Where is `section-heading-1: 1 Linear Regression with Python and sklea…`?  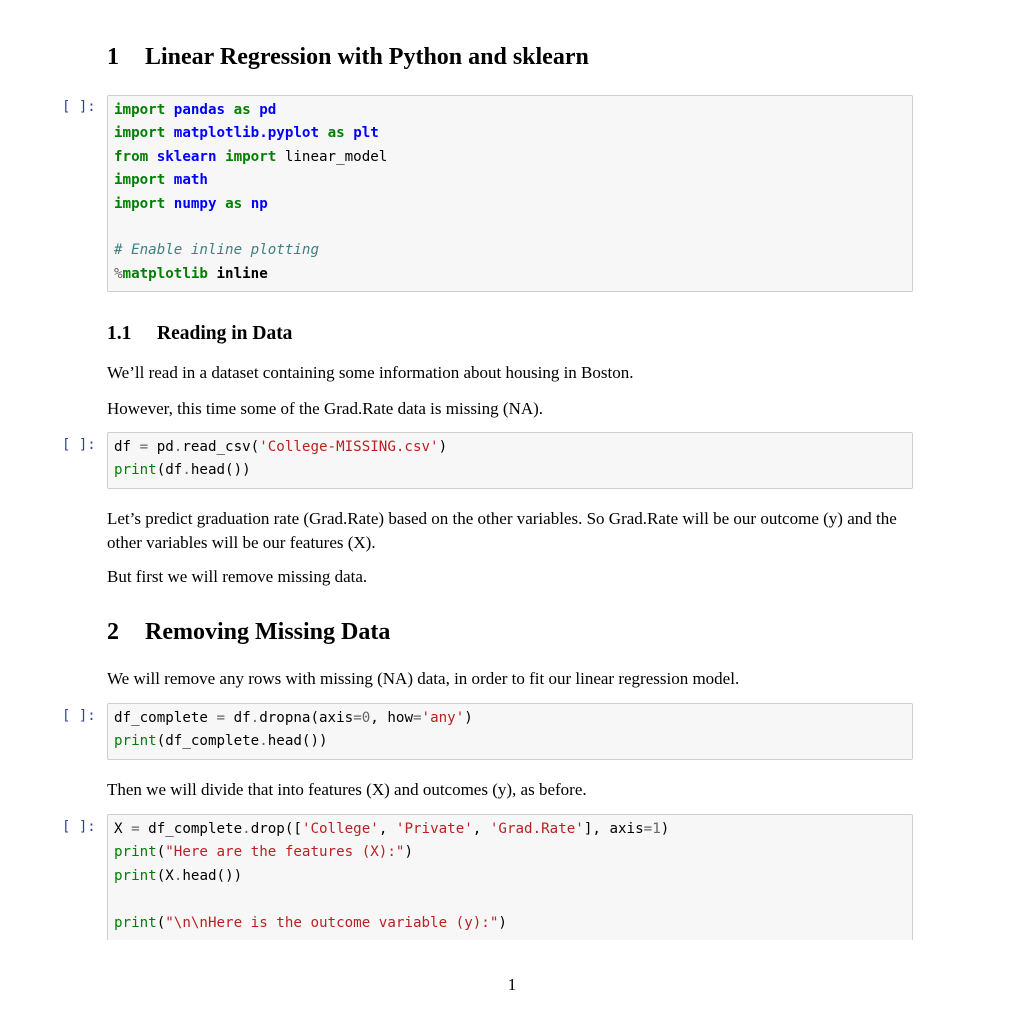 section-heading-1: 1 Linear Regression with Python and sklea… is located at coordinates (348, 57).